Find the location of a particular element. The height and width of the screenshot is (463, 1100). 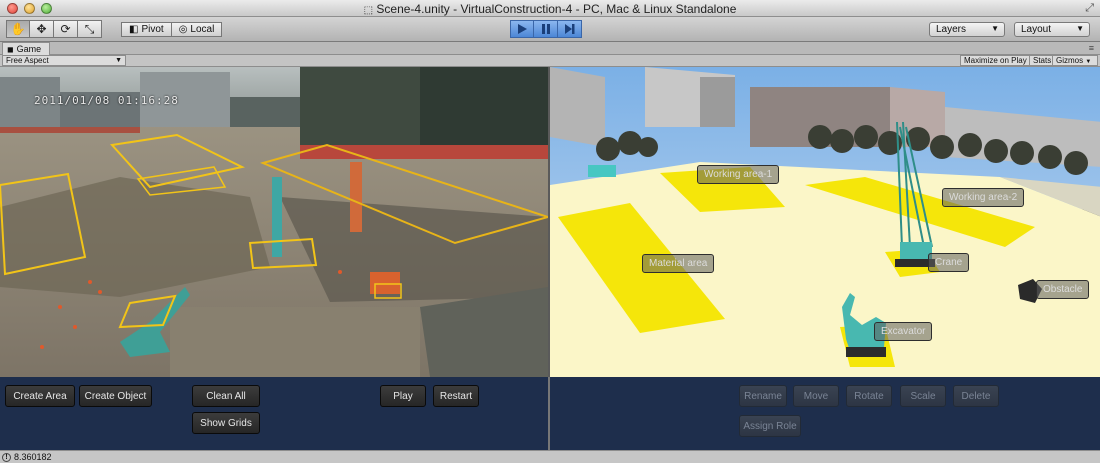

create-object-button: Create Object is located at coordinates (115, 396).